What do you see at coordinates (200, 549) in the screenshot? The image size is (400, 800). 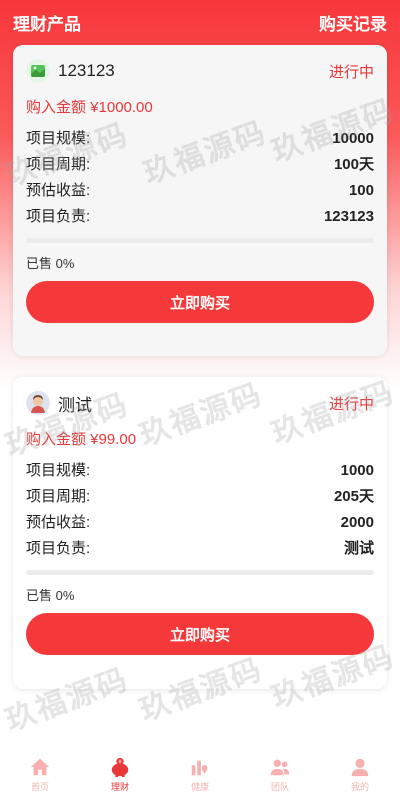 I see `detail-row: 项目负责: 测试` at bounding box center [200, 549].